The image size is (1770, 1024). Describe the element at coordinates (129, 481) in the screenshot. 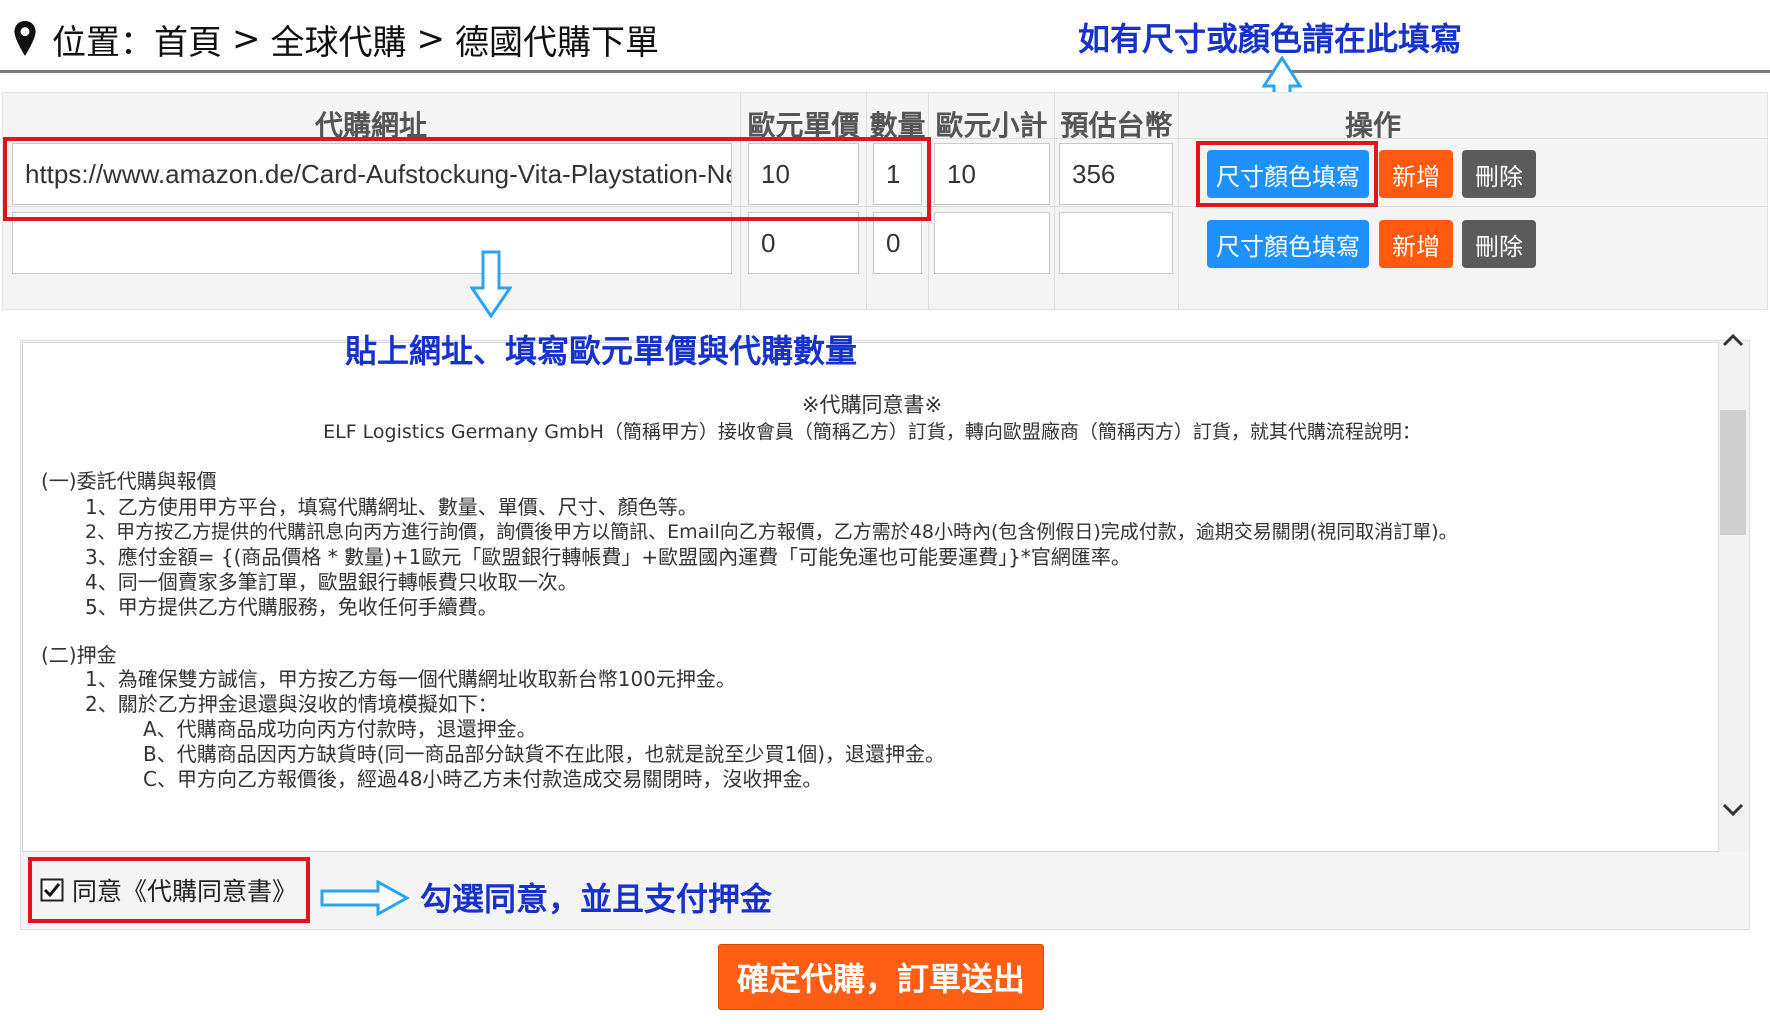

I see `section-heading: (一)委託代購與報價` at that location.